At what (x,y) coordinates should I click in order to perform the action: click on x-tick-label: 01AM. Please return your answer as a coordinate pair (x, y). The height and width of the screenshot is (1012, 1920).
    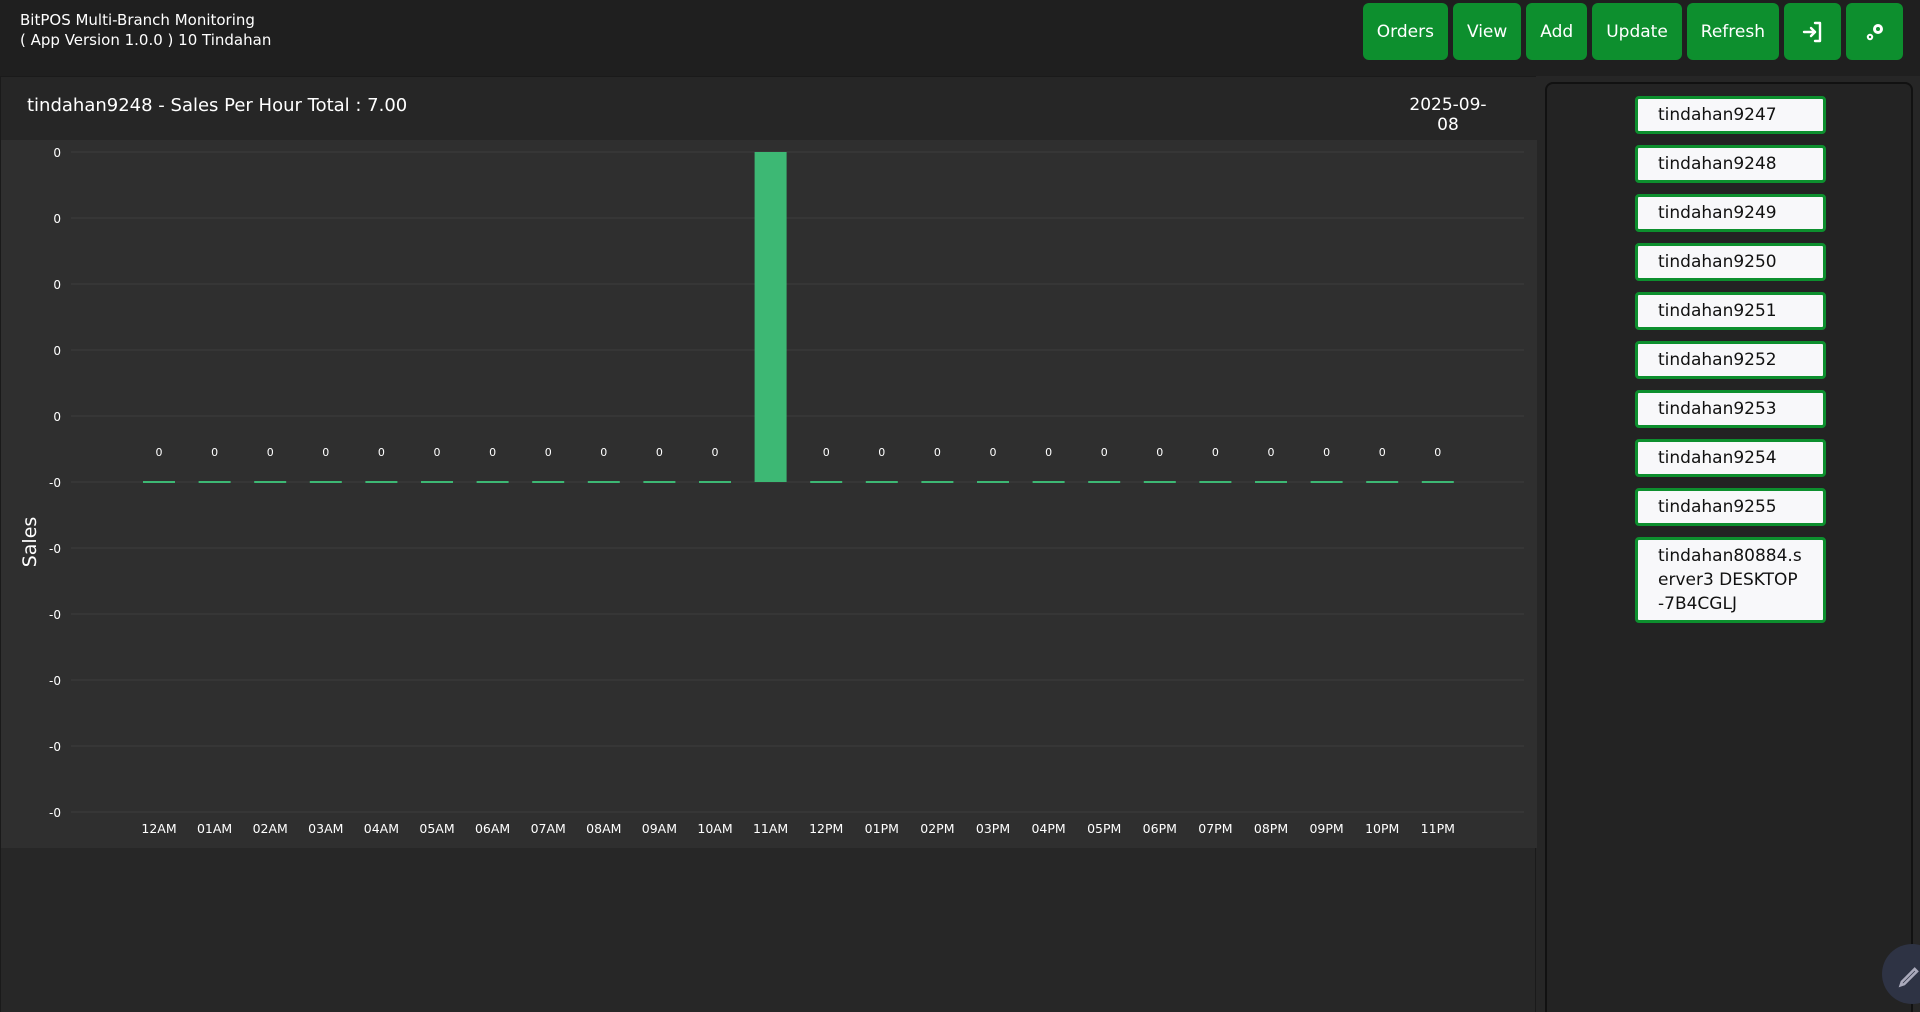
    Looking at the image, I should click on (214, 828).